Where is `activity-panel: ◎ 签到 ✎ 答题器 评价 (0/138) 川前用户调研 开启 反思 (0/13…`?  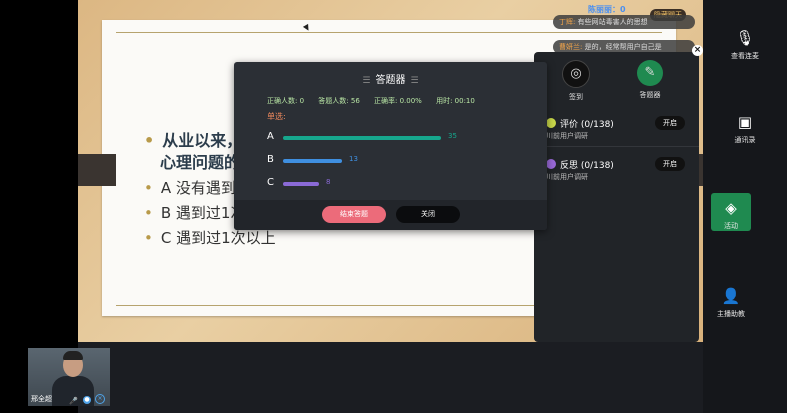 activity-panel: ◎ 签到 ✎ 答题器 评价 (0/138) 川前用户调研 开启 反思 (0/13… is located at coordinates (616, 197).